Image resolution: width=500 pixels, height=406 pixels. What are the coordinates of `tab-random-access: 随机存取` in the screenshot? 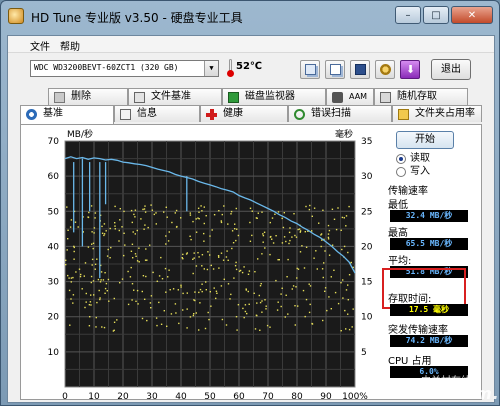 It's located at (421, 96).